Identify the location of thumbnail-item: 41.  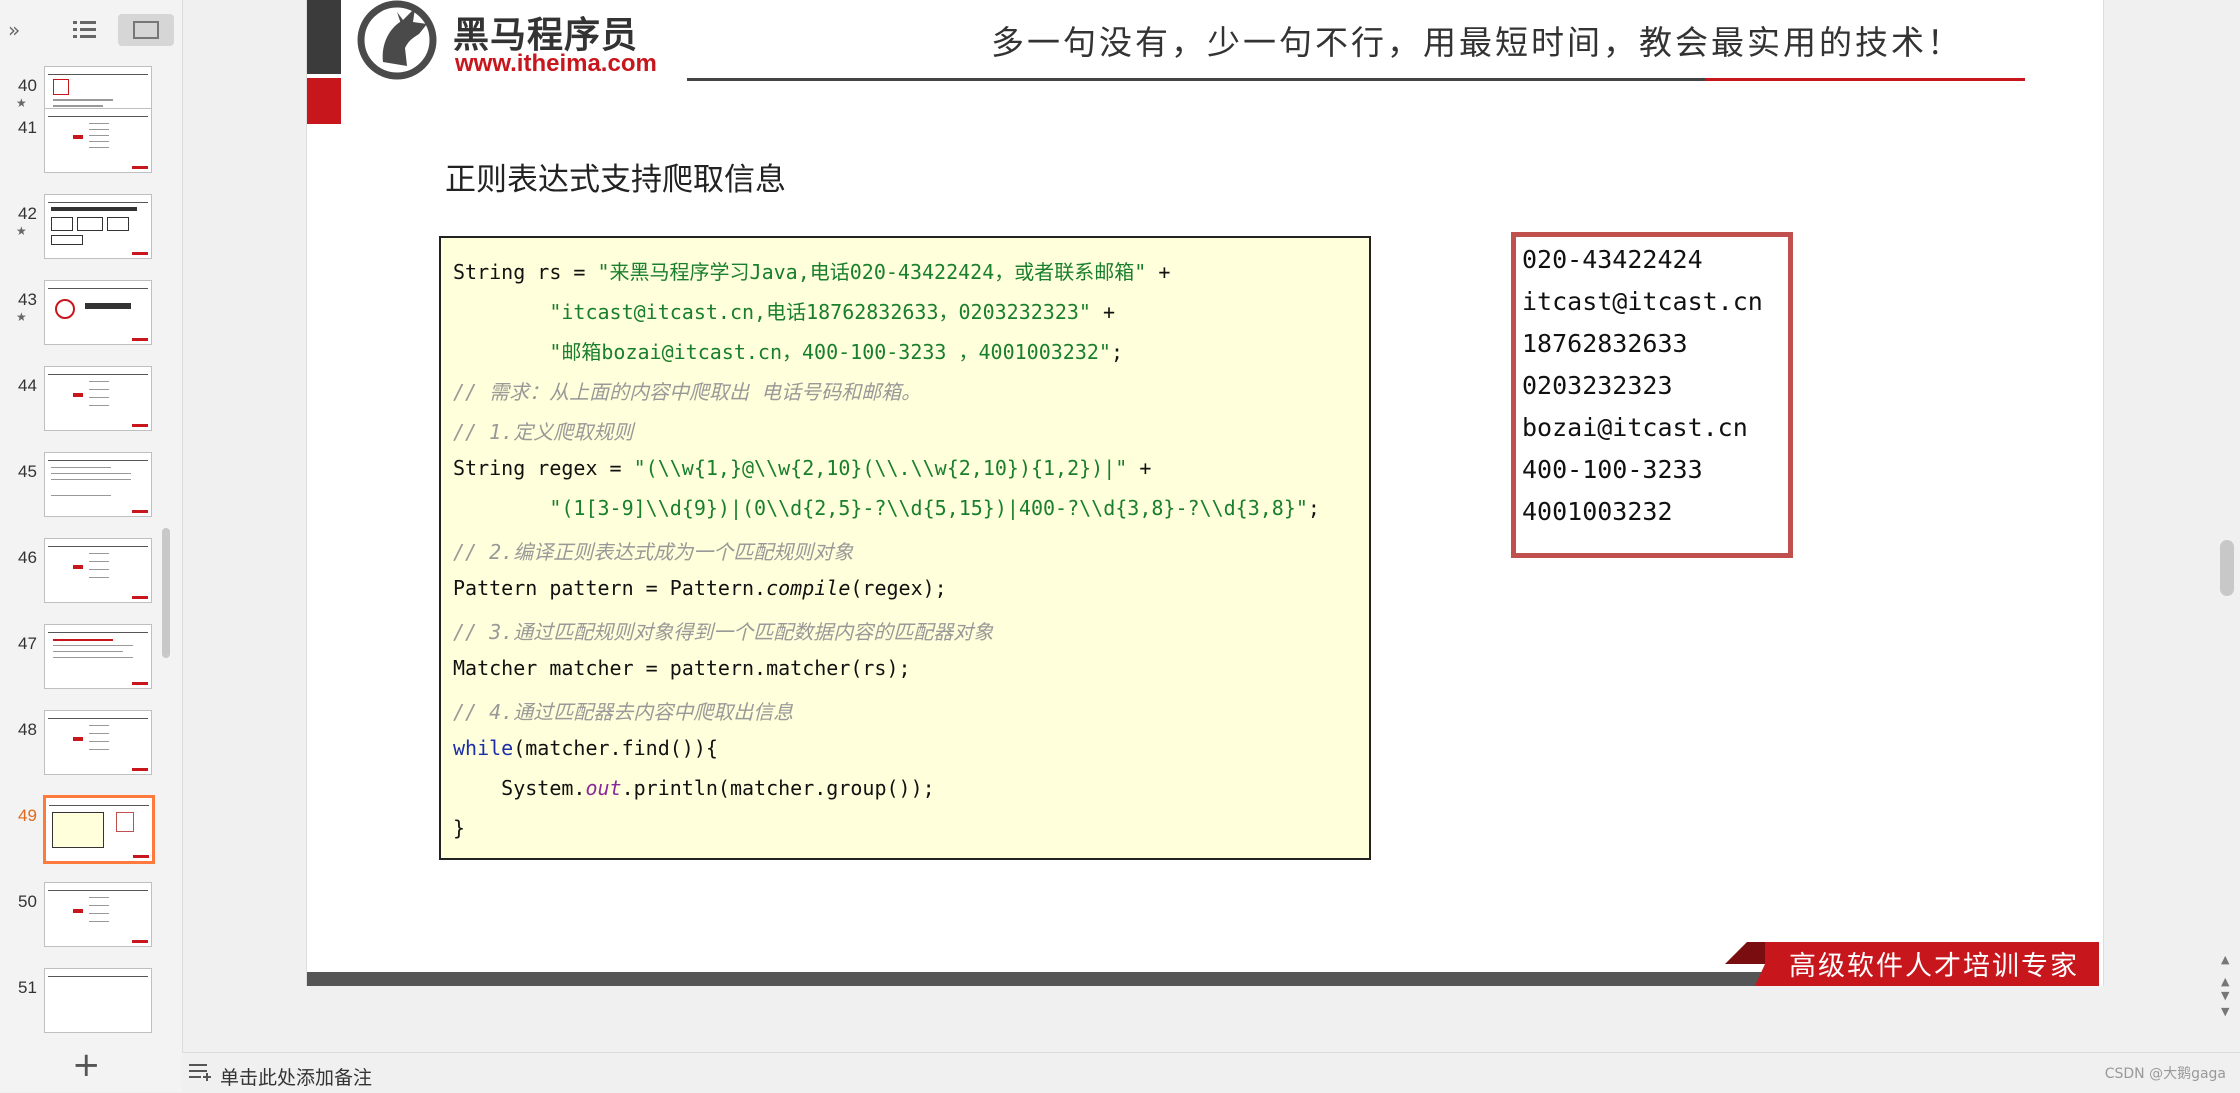
(80, 141).